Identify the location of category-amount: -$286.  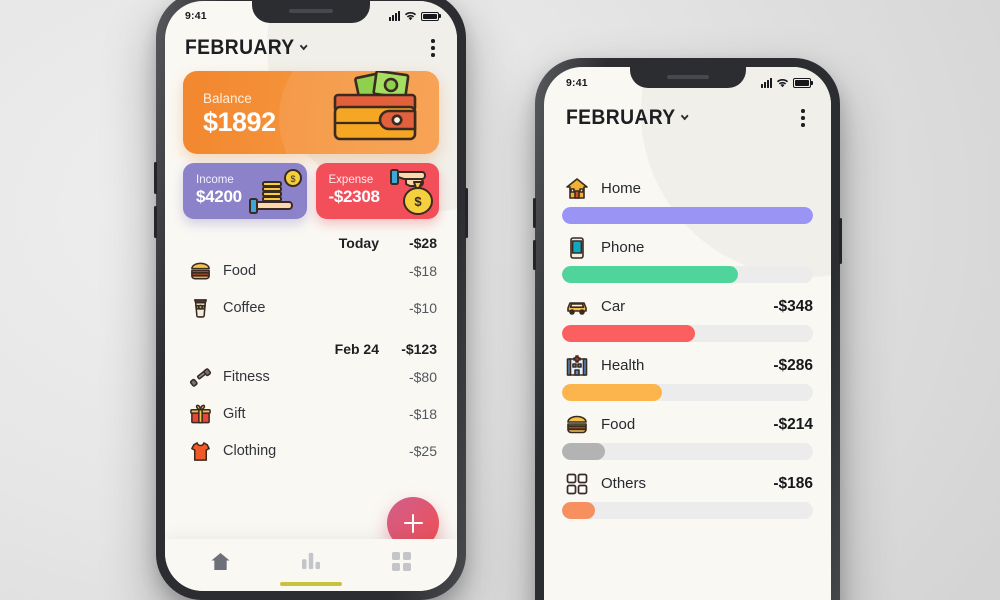
(793, 365).